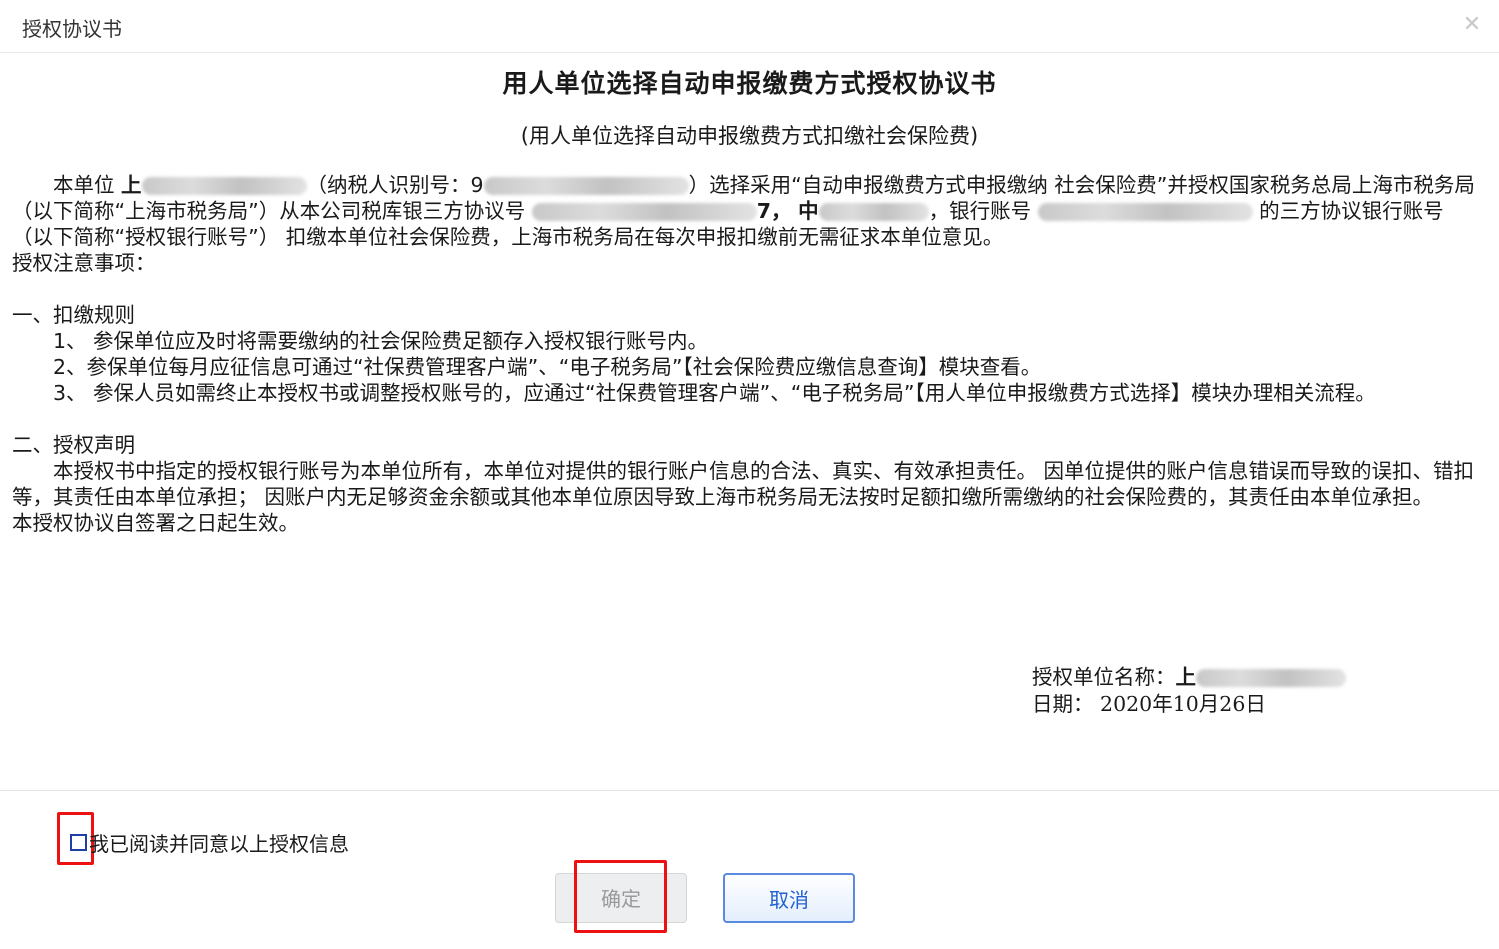  I want to click on signature-unit-row: 授权单位名称：上, so click(1189, 677).